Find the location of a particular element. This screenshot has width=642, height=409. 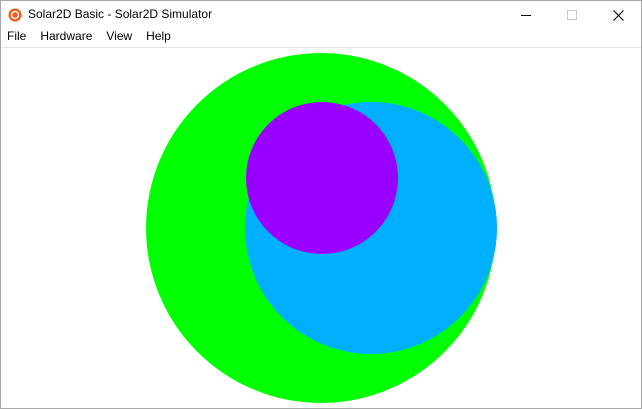

window-title: Solar2D Basic - Solar2D Simulator is located at coordinates (120, 14).